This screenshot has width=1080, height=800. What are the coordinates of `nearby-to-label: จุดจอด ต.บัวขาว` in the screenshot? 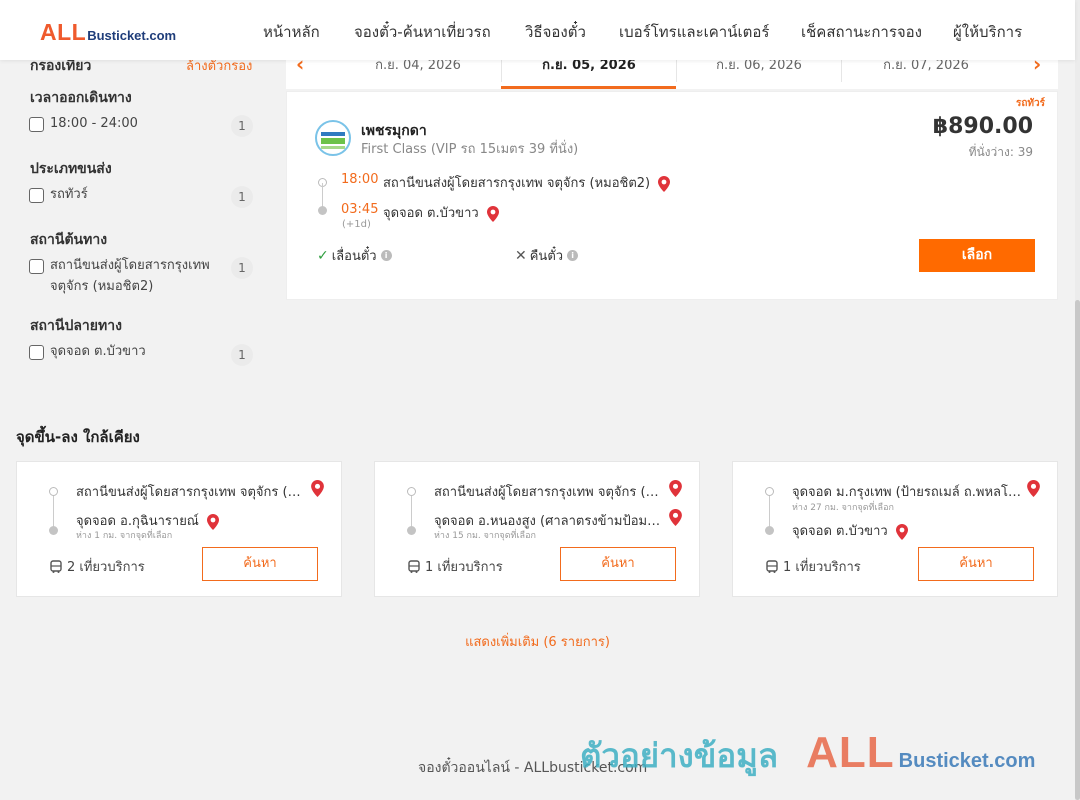 It's located at (840, 531).